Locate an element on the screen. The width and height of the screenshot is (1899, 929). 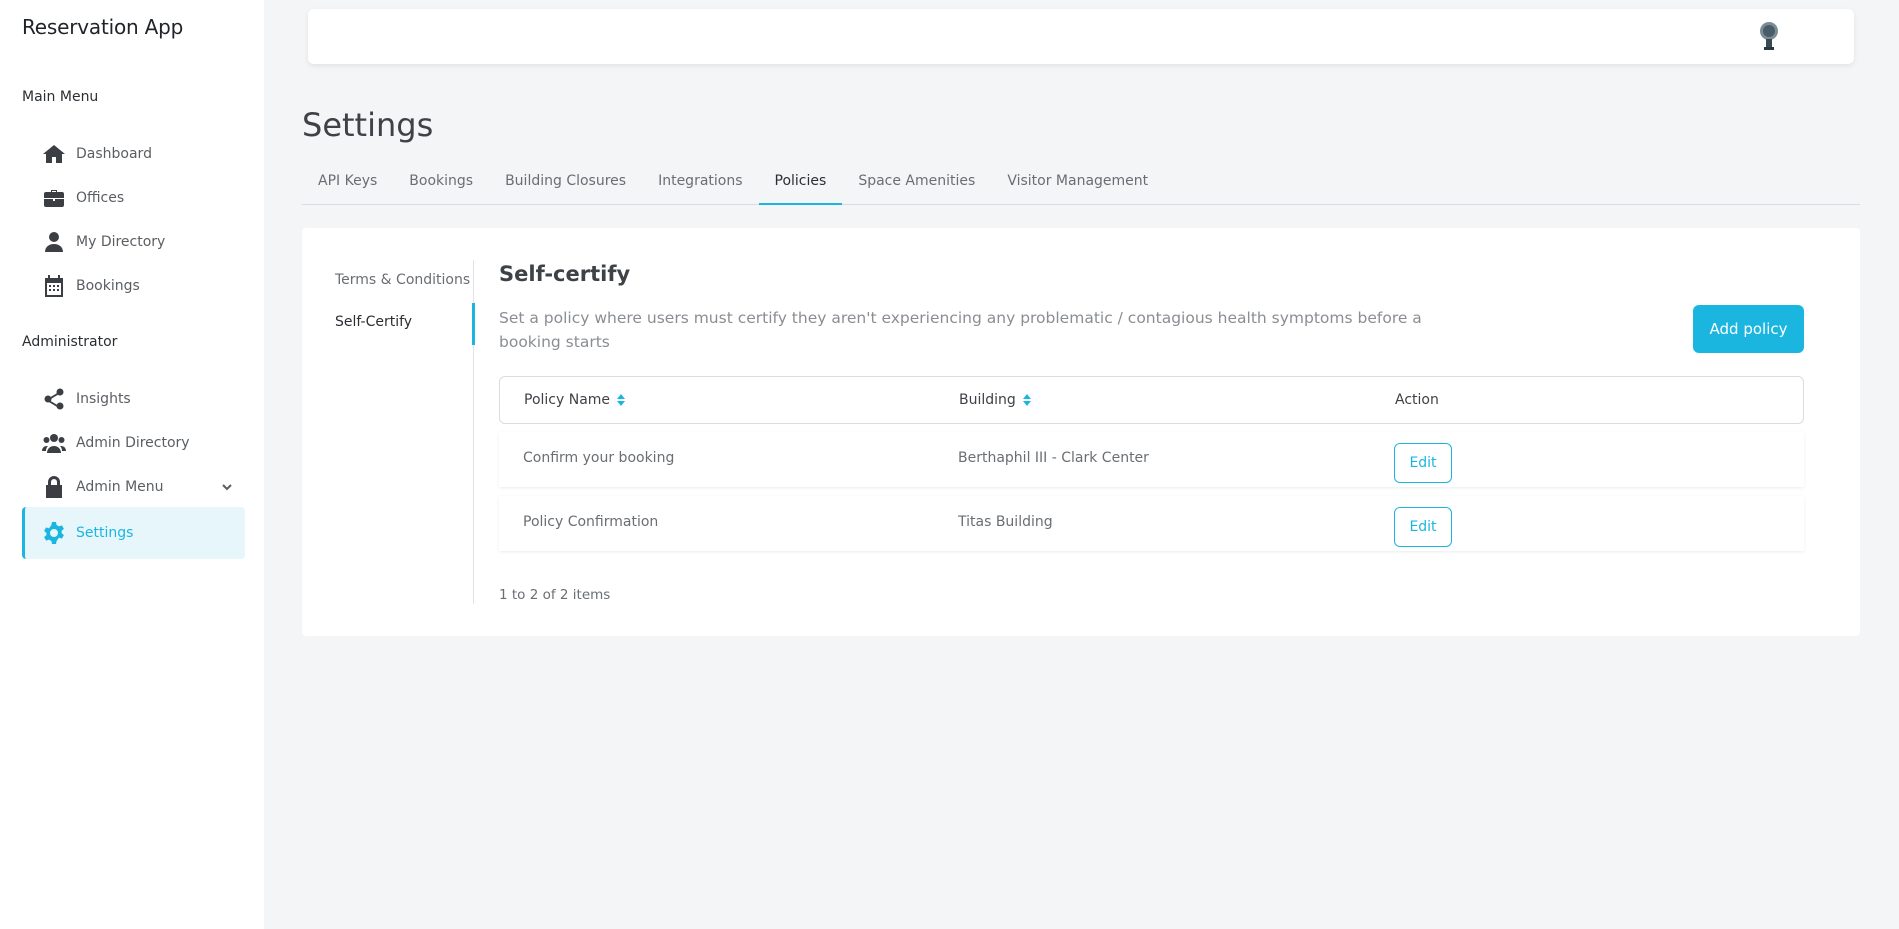
home-icon is located at coordinates (54, 154).